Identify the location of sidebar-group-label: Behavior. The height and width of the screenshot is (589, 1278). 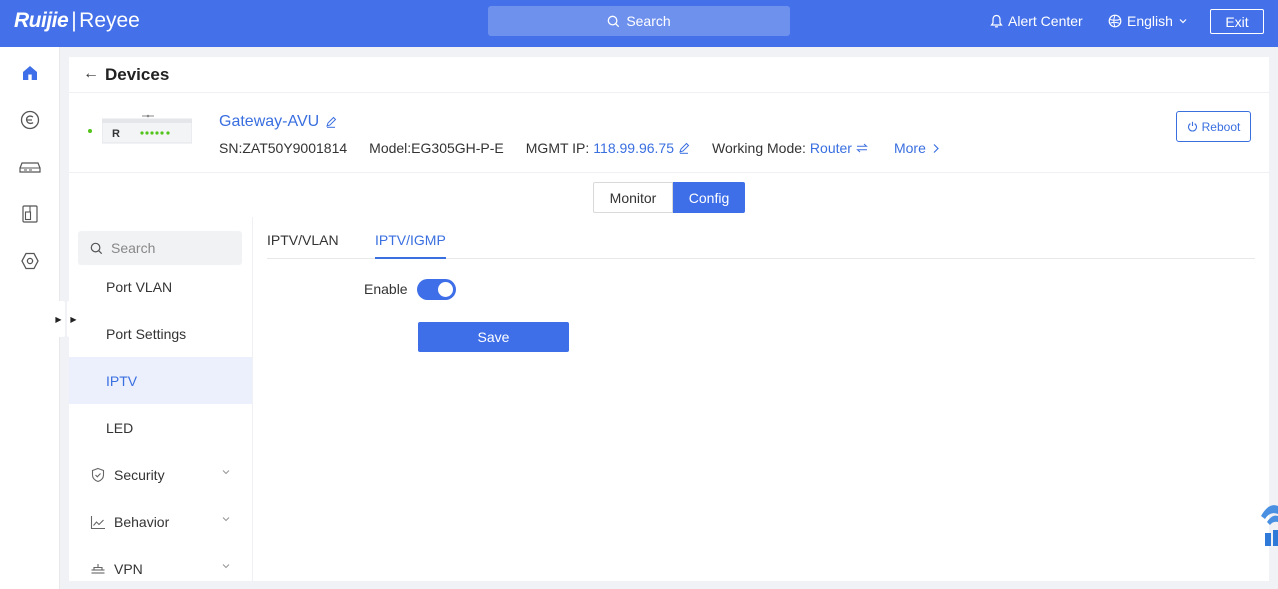
(142, 521).